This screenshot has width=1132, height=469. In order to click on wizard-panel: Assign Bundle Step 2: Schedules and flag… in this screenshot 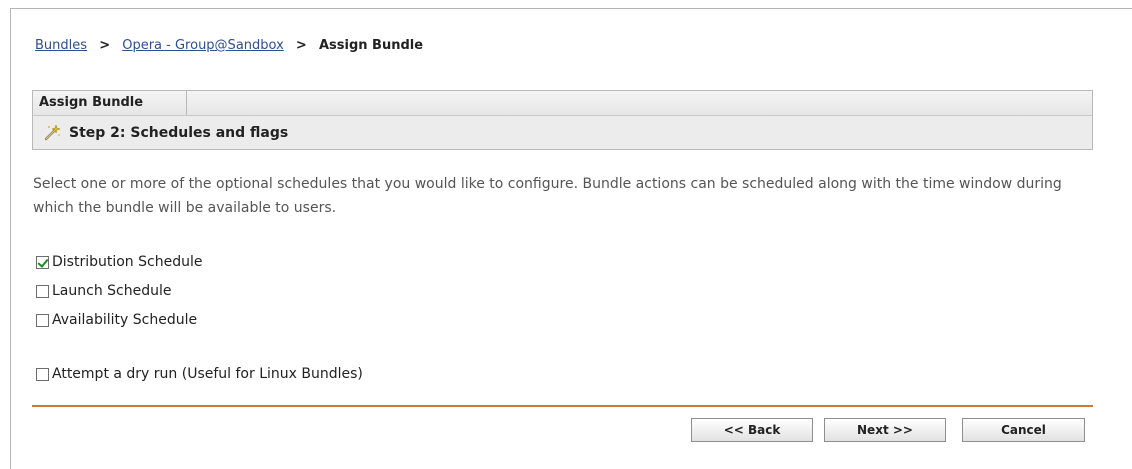, I will do `click(562, 120)`.